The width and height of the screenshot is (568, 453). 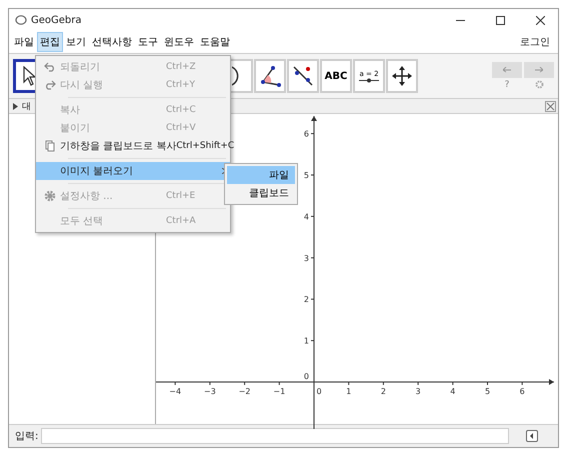 I want to click on y-axis-label: 0, so click(x=306, y=376).